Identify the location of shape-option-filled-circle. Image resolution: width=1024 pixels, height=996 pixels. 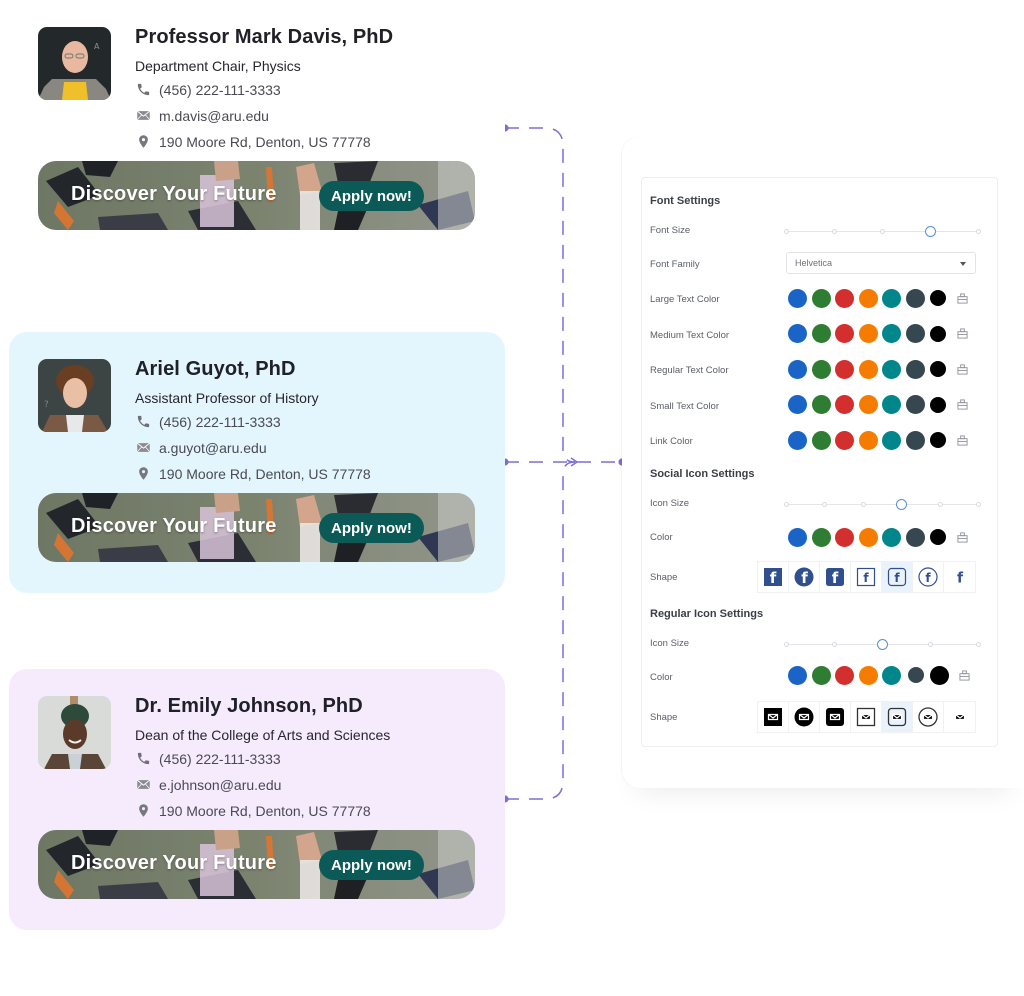
(804, 717).